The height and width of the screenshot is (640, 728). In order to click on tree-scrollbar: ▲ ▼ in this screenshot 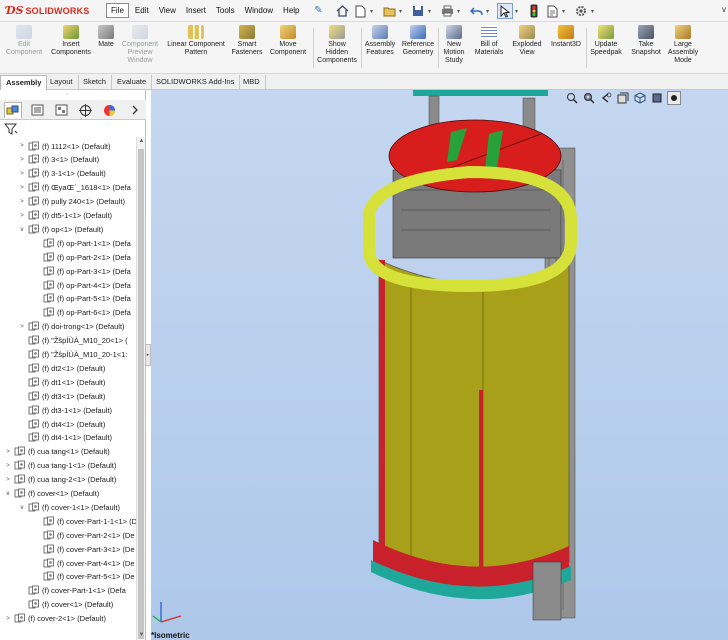, I will do `click(140, 388)`.